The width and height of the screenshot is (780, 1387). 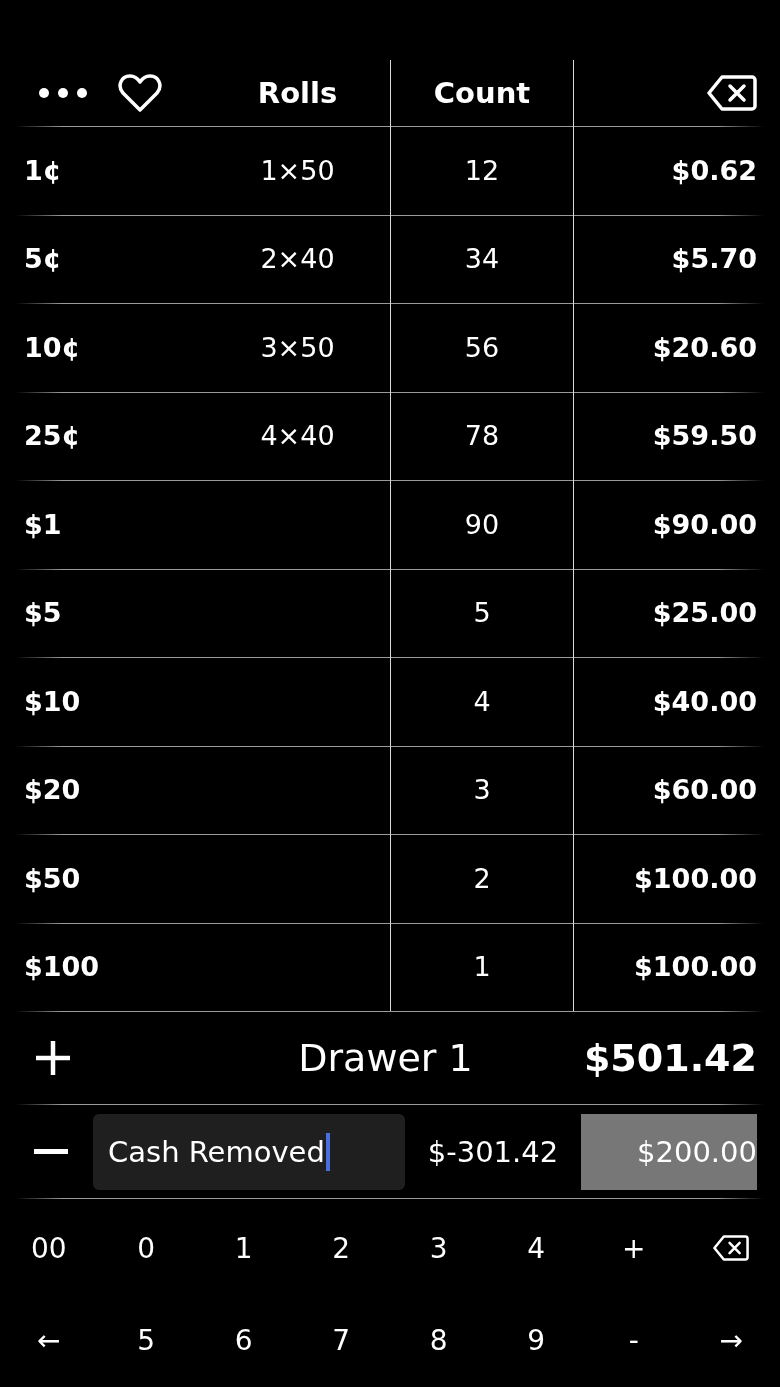 I want to click on denomination-label: $5, so click(x=43, y=613).